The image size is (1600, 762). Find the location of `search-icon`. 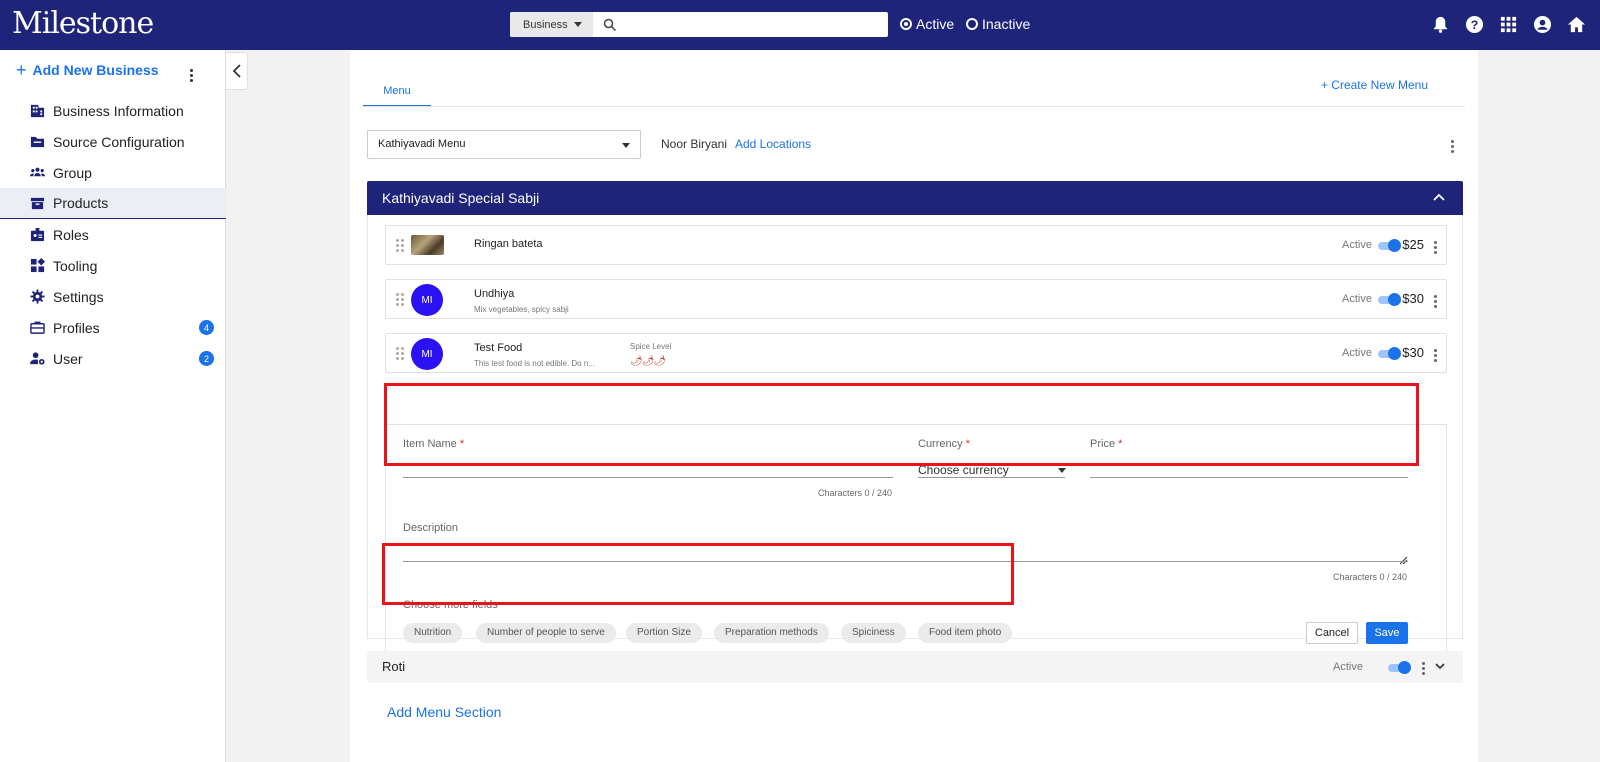

search-icon is located at coordinates (610, 24).